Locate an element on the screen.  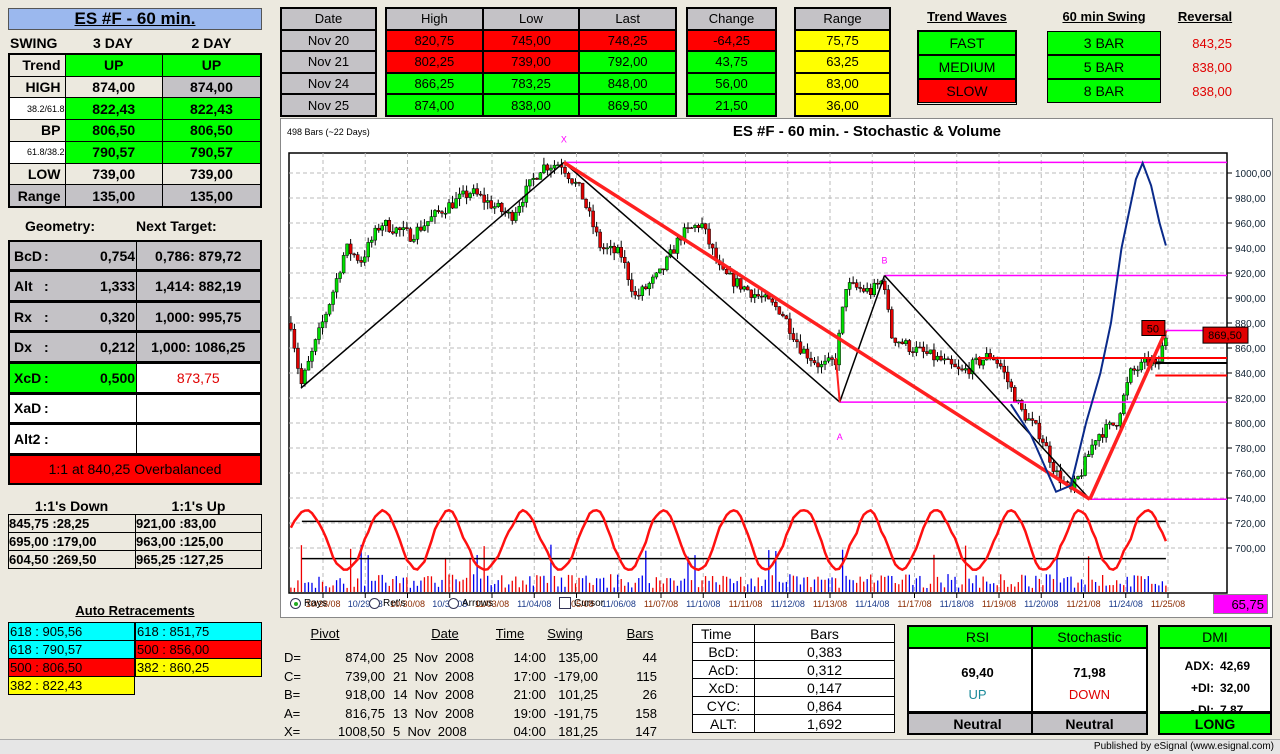
rets-radio: Ret's is located at coordinates (387, 603).